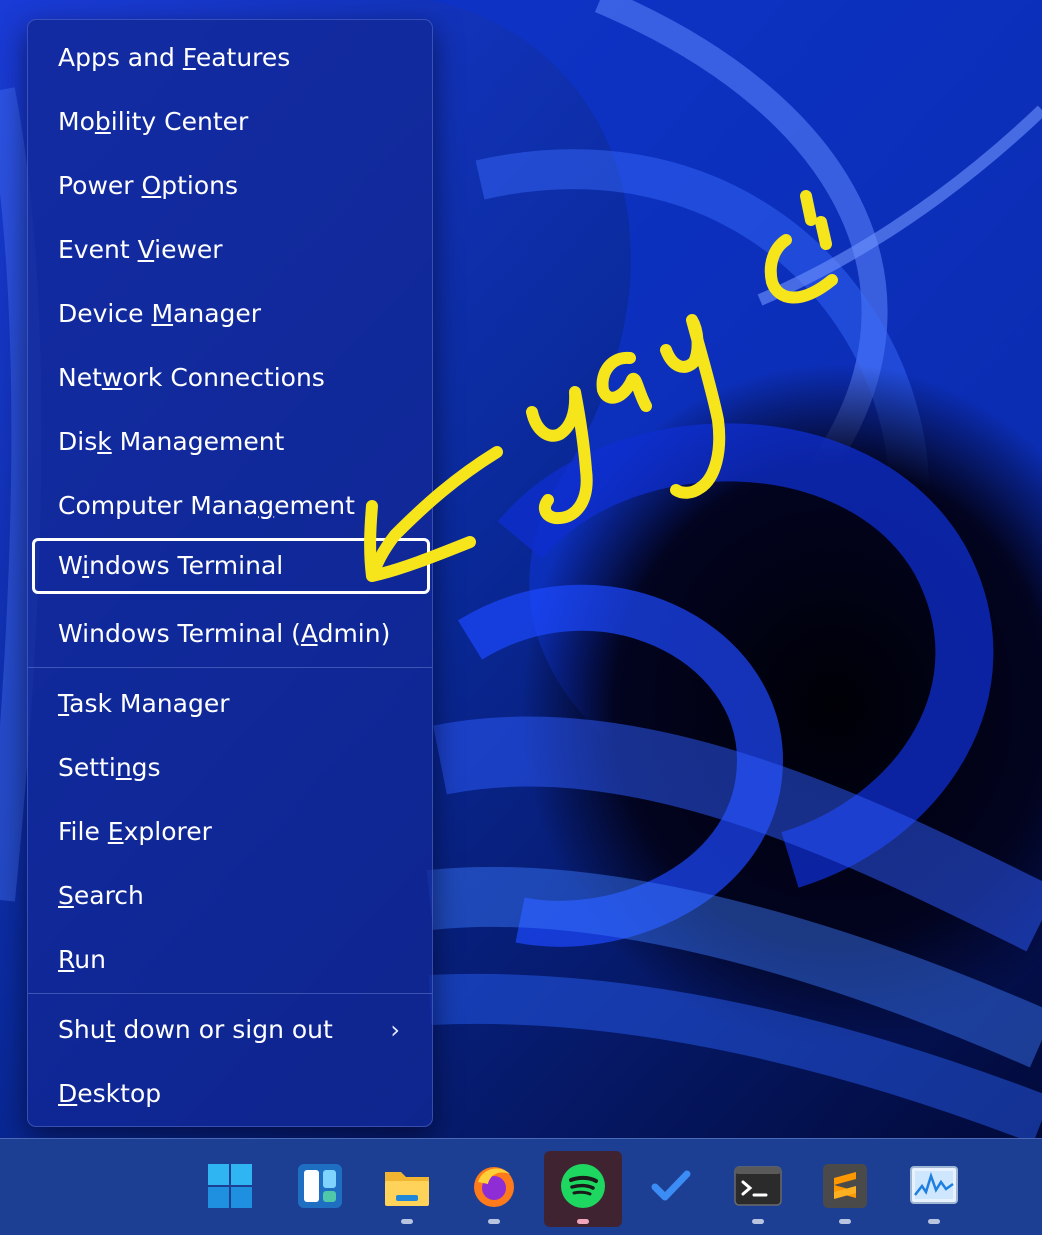 Image resolution: width=1042 pixels, height=1235 pixels. I want to click on menu-item-label: Apps and Features, so click(174, 57).